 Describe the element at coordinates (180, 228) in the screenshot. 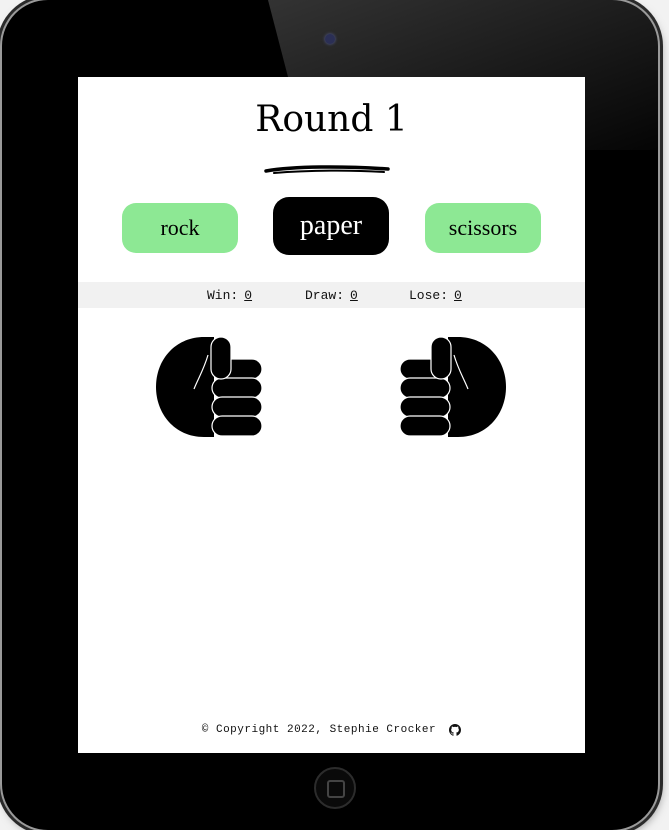

I see `rock-button: rock` at that location.